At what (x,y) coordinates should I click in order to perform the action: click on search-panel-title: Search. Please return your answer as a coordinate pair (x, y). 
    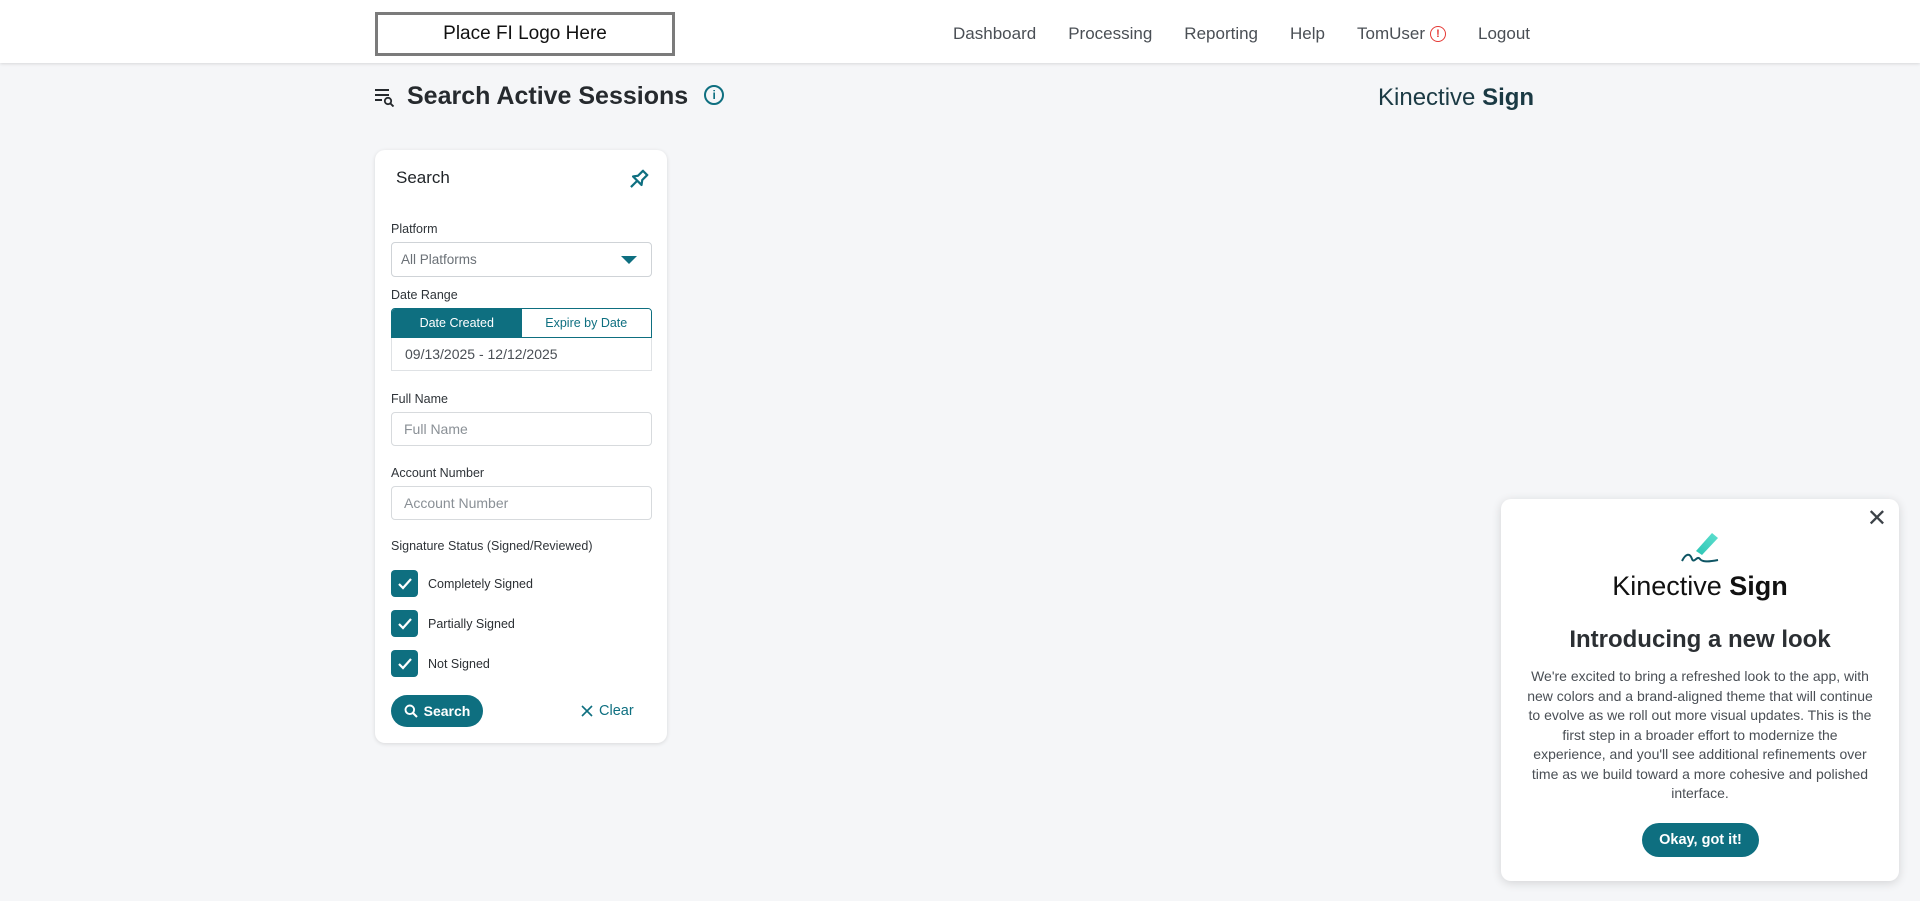
    Looking at the image, I should click on (423, 177).